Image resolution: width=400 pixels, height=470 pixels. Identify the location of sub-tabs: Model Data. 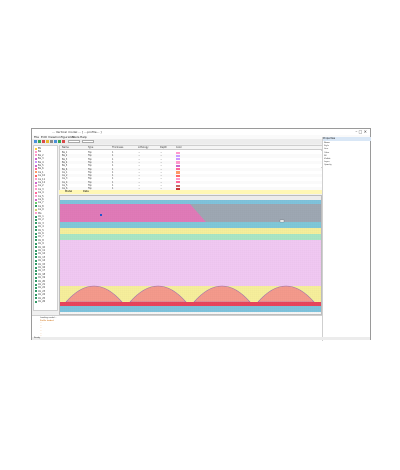
(190, 192).